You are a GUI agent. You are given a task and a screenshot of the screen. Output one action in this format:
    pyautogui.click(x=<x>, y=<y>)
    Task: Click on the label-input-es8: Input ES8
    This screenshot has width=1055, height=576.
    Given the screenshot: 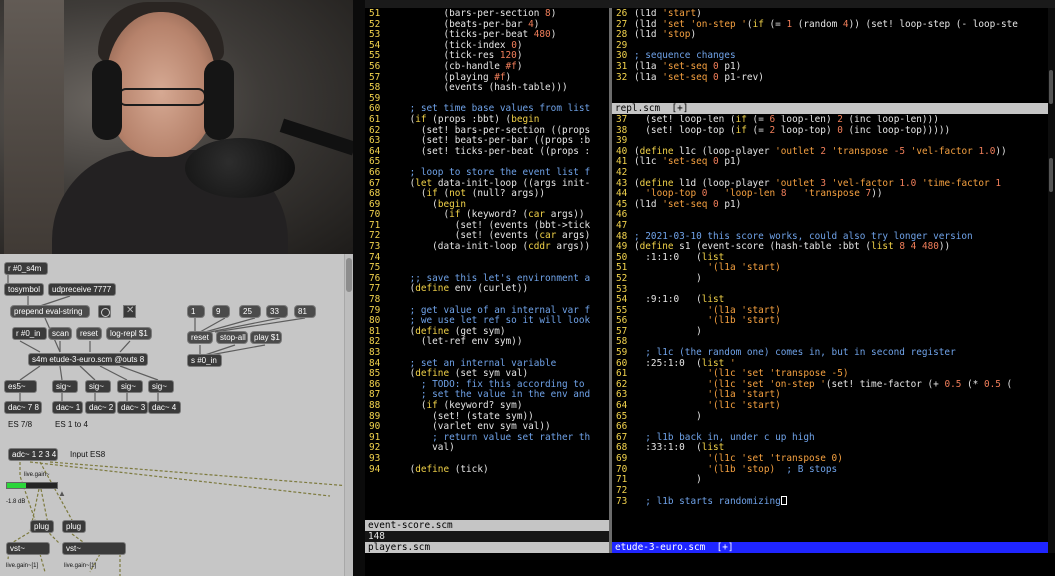 What is the action you would take?
    pyautogui.click(x=88, y=454)
    